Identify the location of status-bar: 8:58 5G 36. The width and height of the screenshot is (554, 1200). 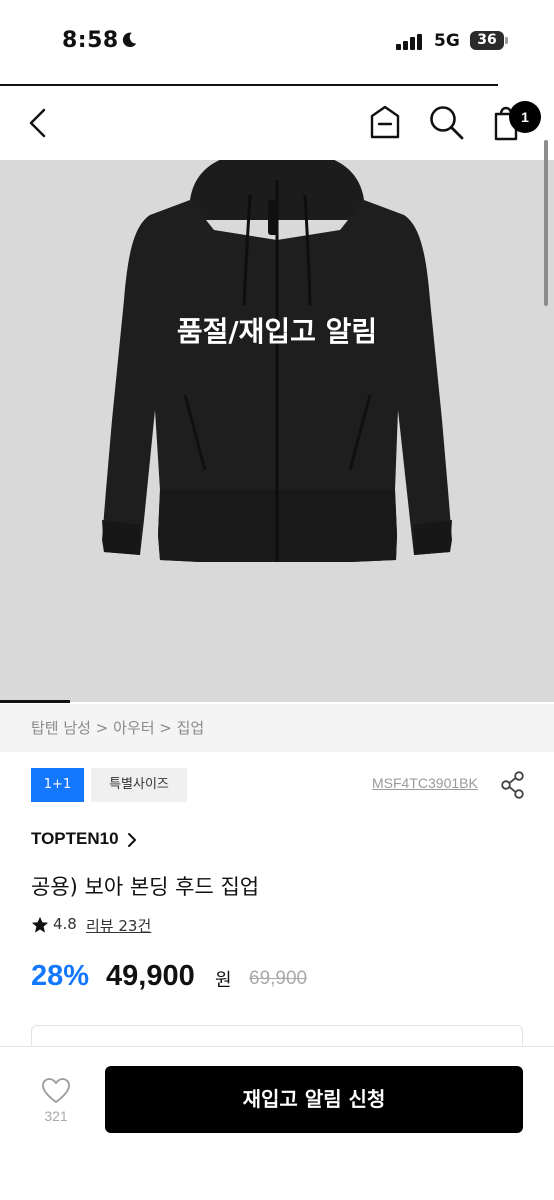
(277, 42).